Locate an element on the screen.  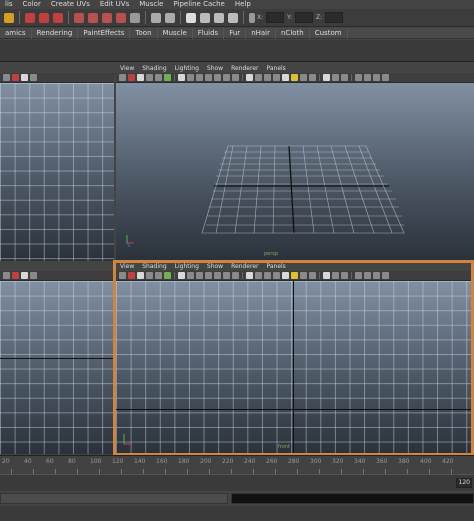
menu-item: Muscle is located at coordinates (151, 4).